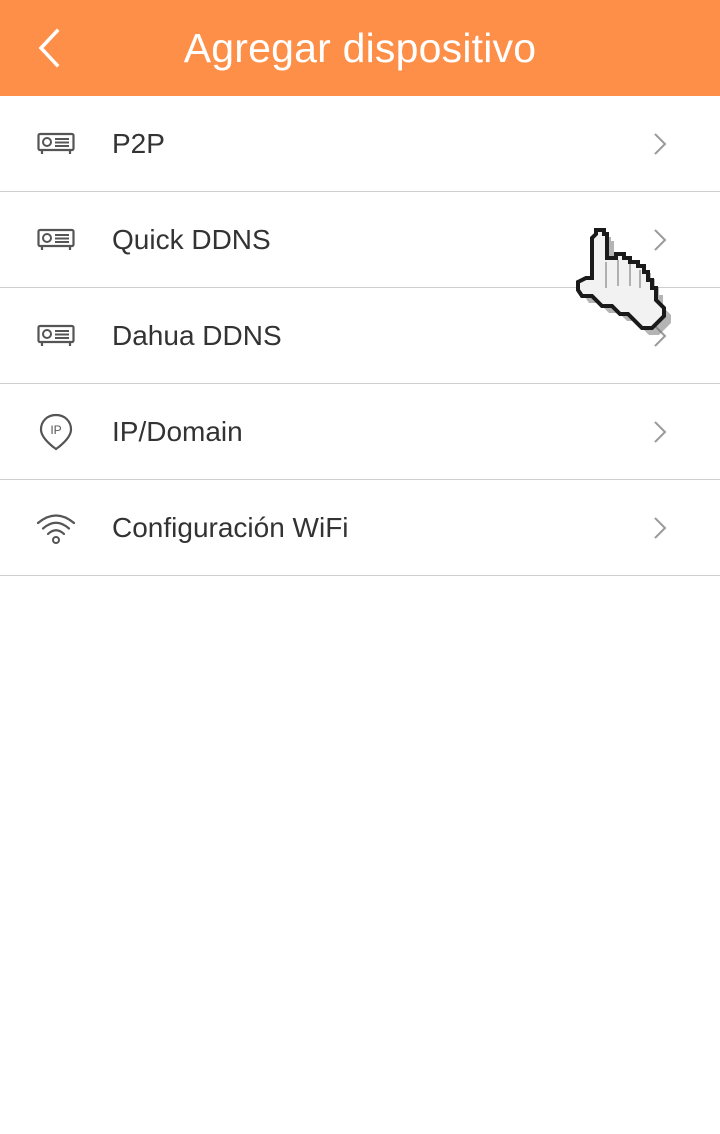 Image resolution: width=720 pixels, height=1134 pixels. I want to click on menu-item-quick-ddns: Quick DDNS, so click(360, 240).